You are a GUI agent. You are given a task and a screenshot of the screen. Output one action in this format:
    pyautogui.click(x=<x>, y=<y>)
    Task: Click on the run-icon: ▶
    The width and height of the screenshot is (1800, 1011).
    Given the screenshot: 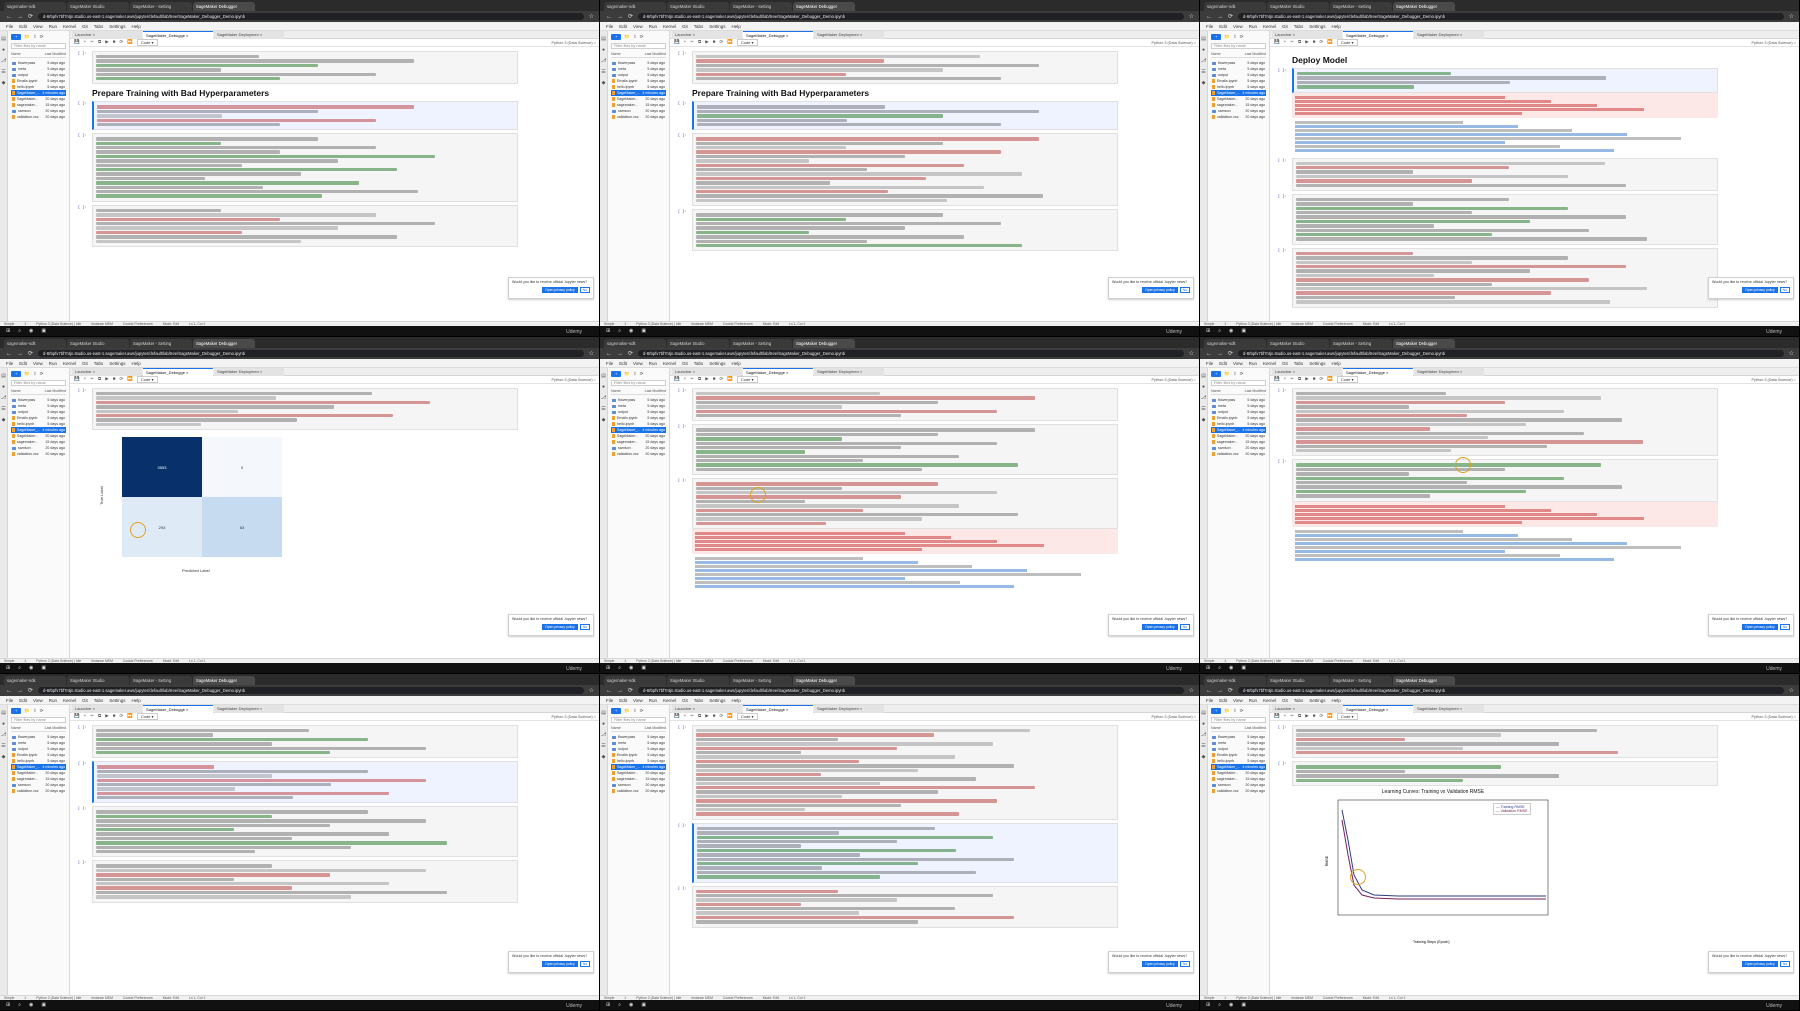 What is the action you would take?
    pyautogui.click(x=1306, y=379)
    